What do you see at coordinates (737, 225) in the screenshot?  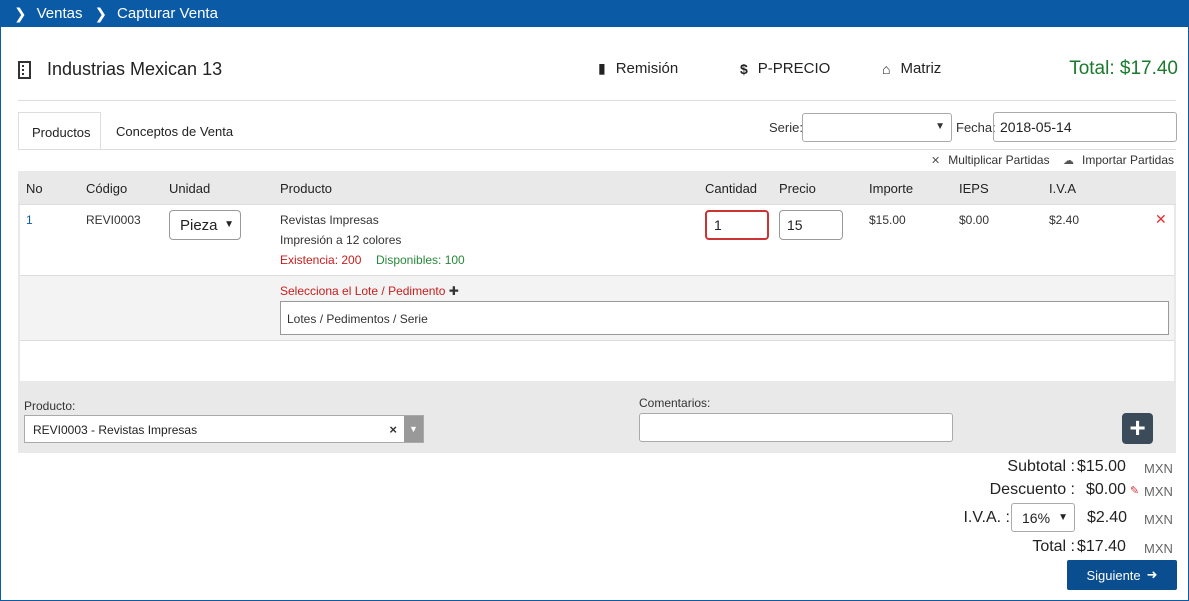 I see `cantidad-input: 1` at bounding box center [737, 225].